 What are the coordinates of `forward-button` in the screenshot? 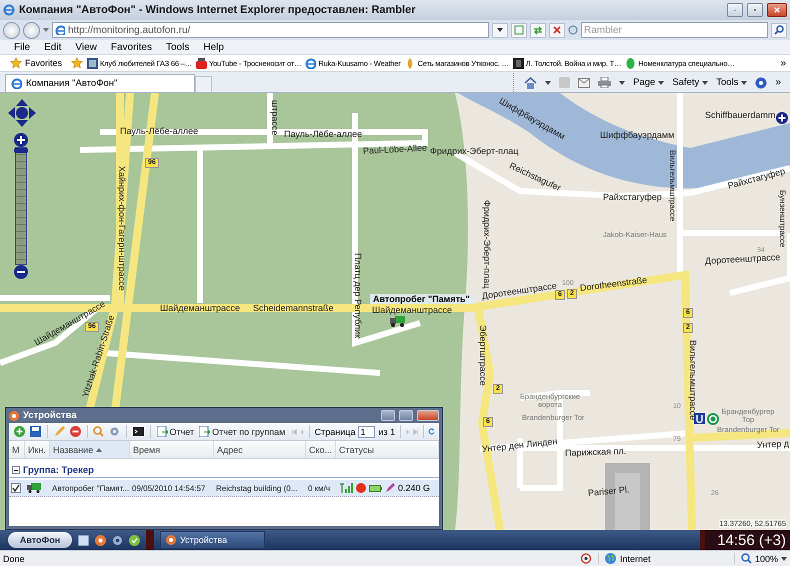 It's located at (31, 30).